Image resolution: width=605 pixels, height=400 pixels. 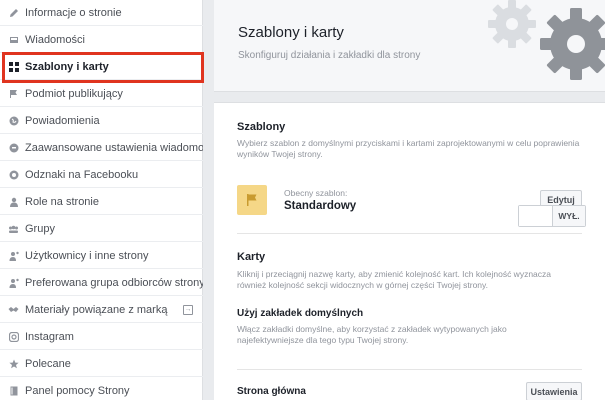 What do you see at coordinates (536, 216) in the screenshot?
I see `toggle-knob` at bounding box center [536, 216].